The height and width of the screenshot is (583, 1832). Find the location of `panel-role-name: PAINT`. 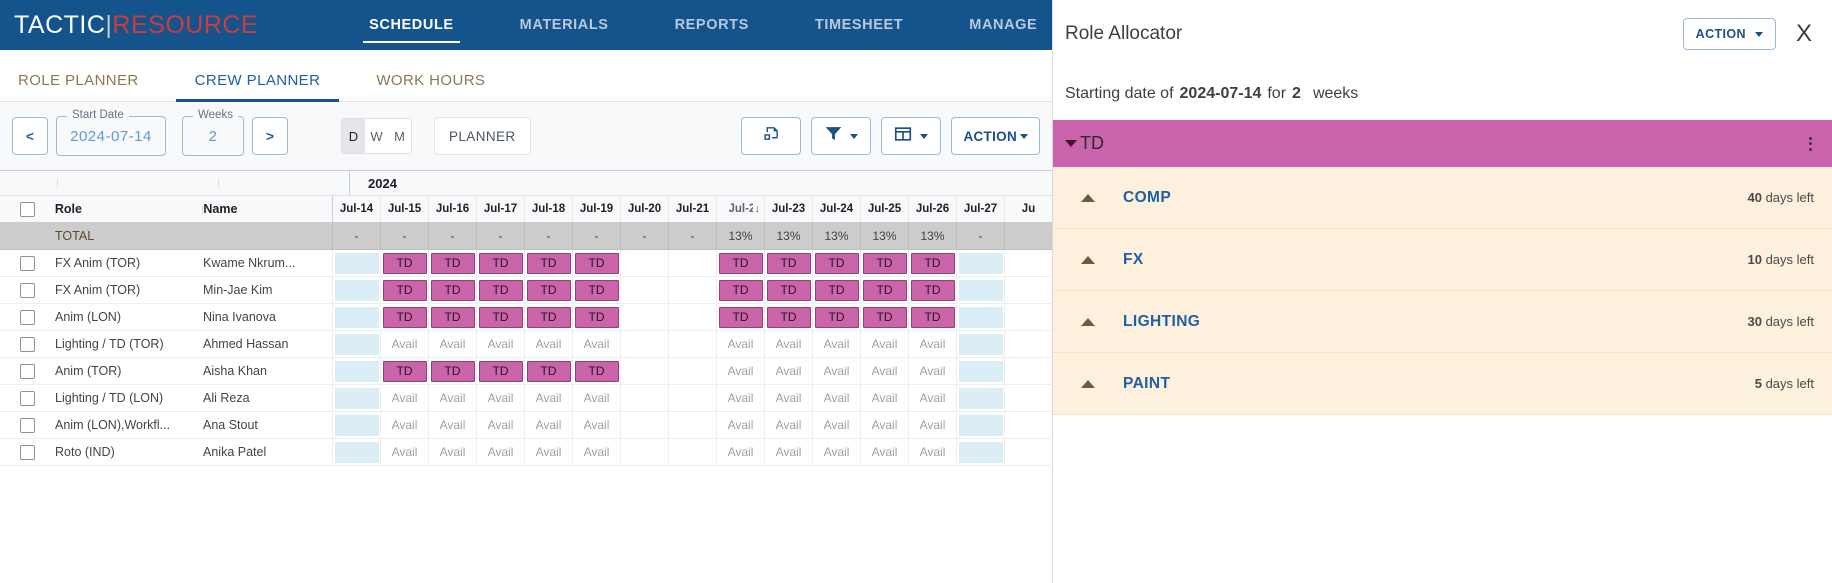

panel-role-name: PAINT is located at coordinates (1439, 384).